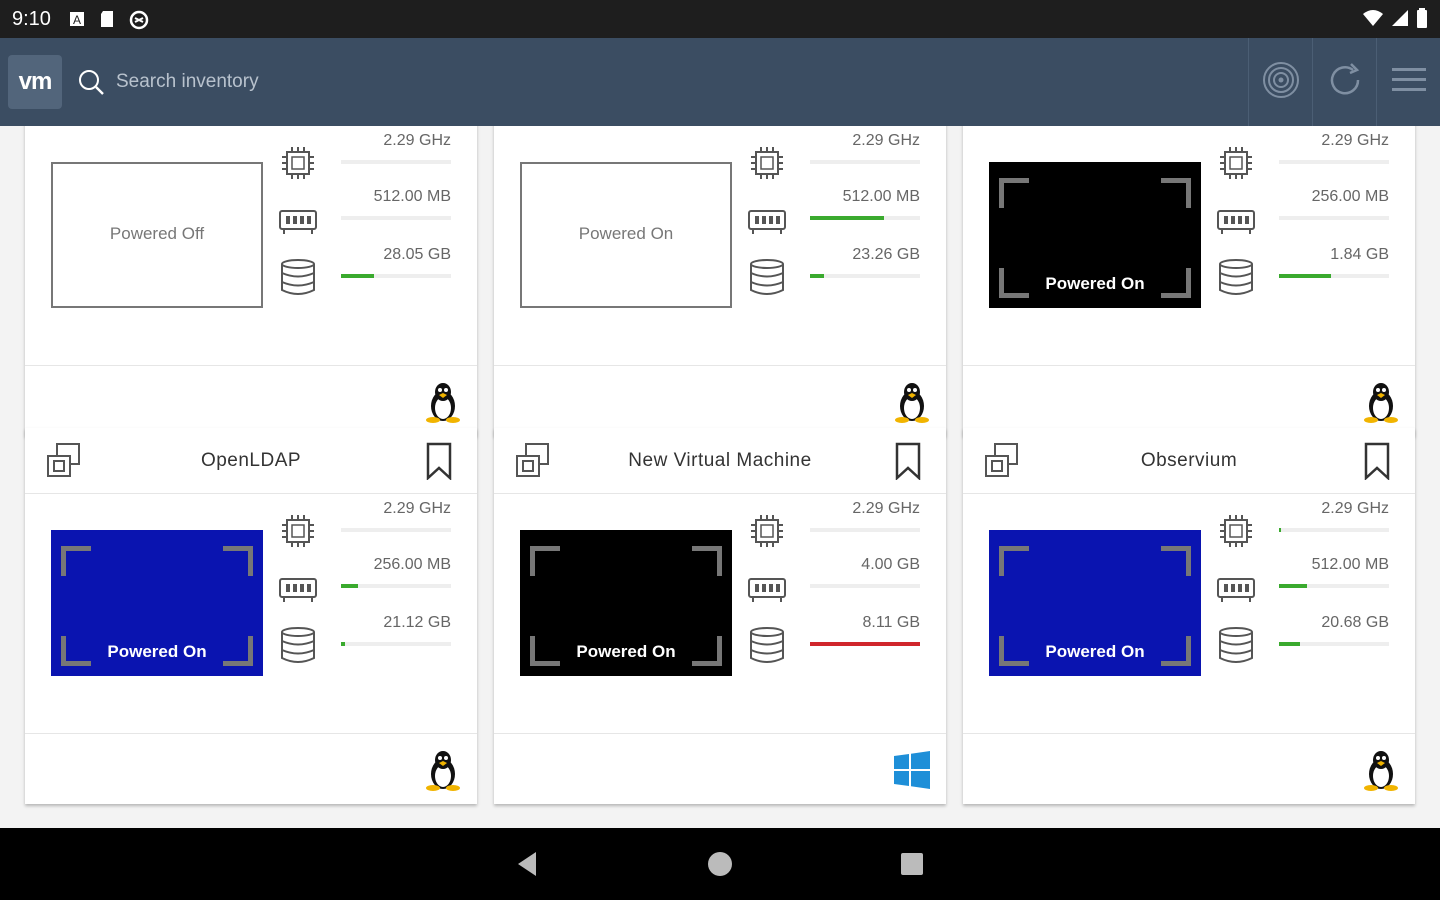  I want to click on disk-usage-bar, so click(865, 276).